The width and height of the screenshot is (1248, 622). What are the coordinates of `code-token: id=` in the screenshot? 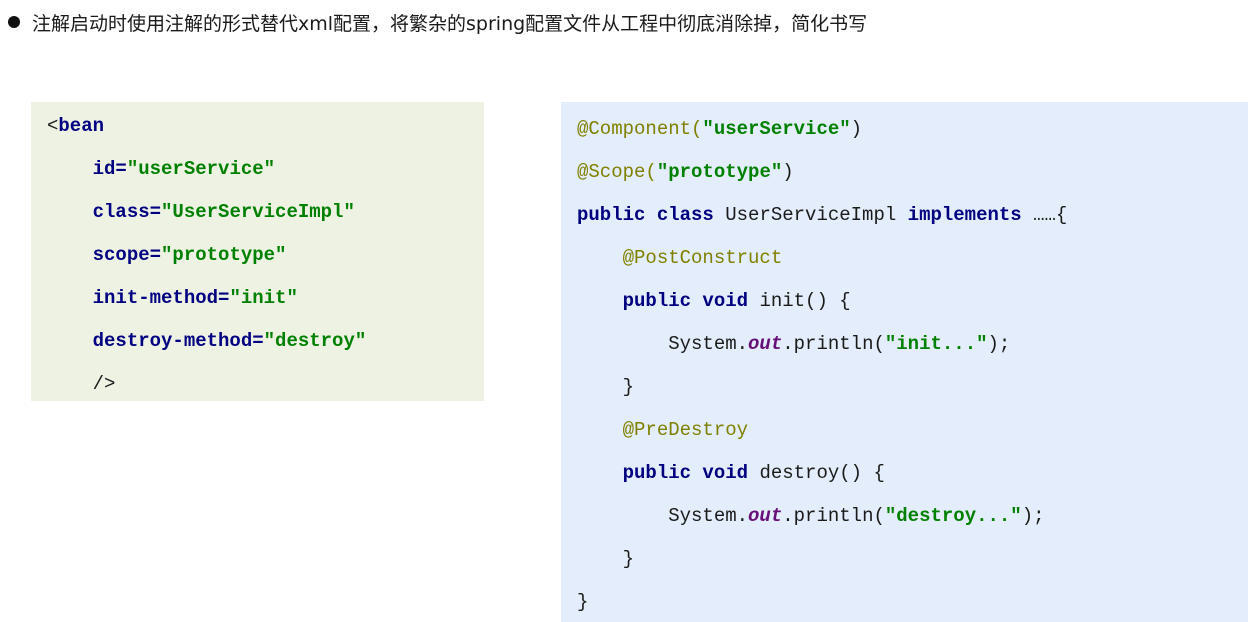 It's located at (109, 169).